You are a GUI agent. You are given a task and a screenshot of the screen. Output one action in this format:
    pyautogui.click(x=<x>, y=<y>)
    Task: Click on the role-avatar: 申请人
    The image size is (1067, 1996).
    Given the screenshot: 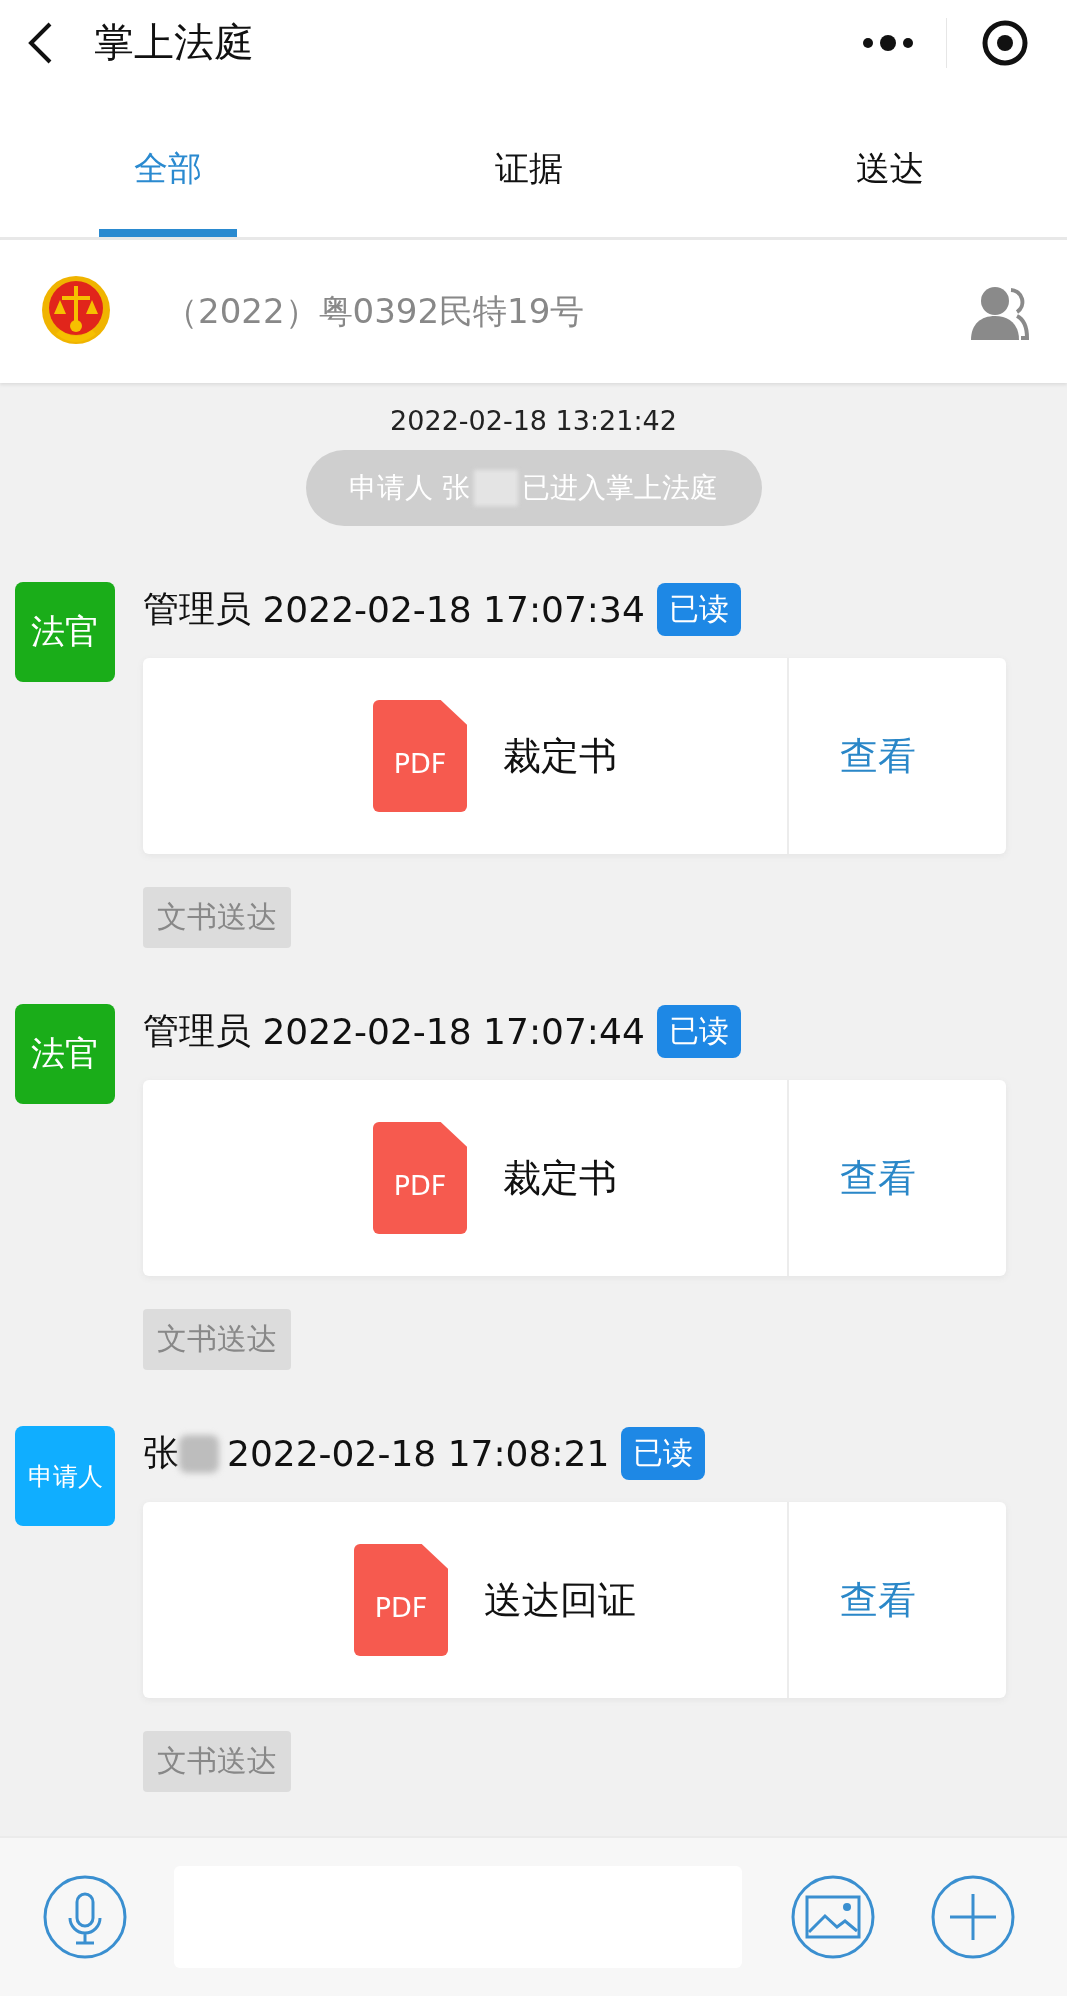 What is the action you would take?
    pyautogui.click(x=65, y=1476)
    